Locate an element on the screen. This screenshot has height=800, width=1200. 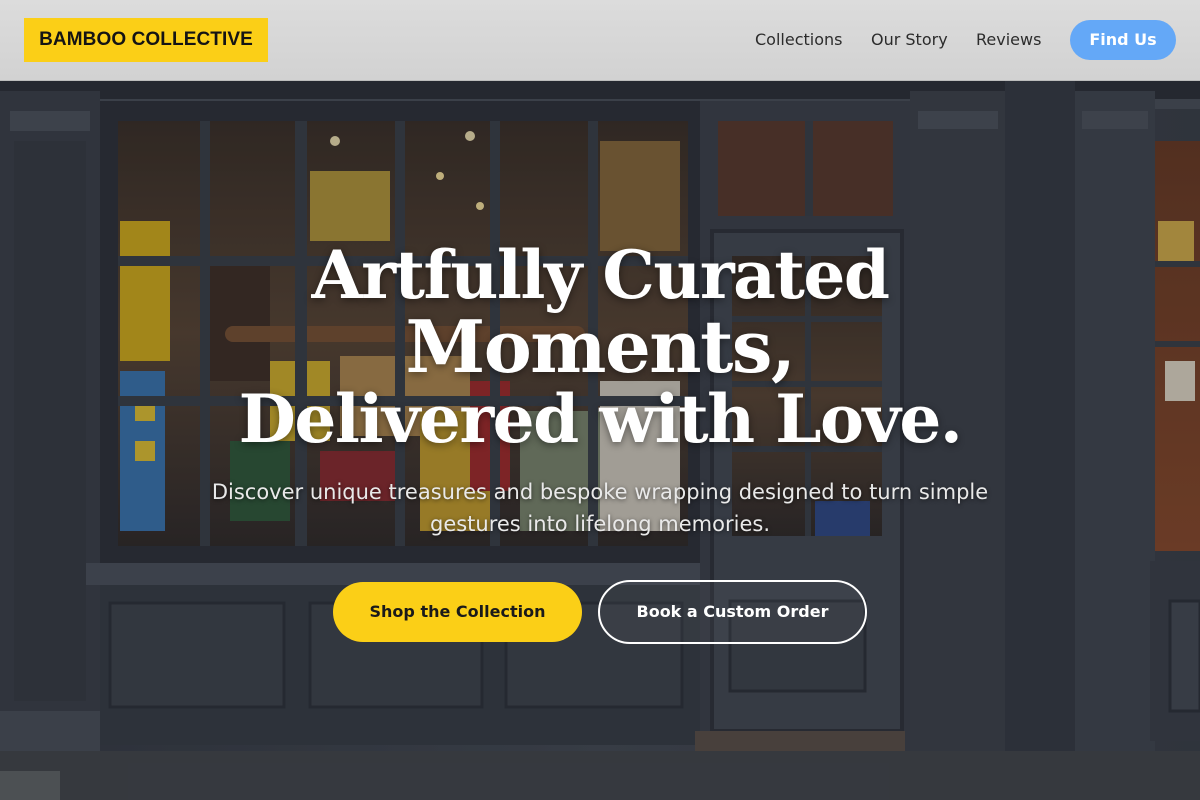
shop-collection-button: Shop the Collection is located at coordinates (457, 612).